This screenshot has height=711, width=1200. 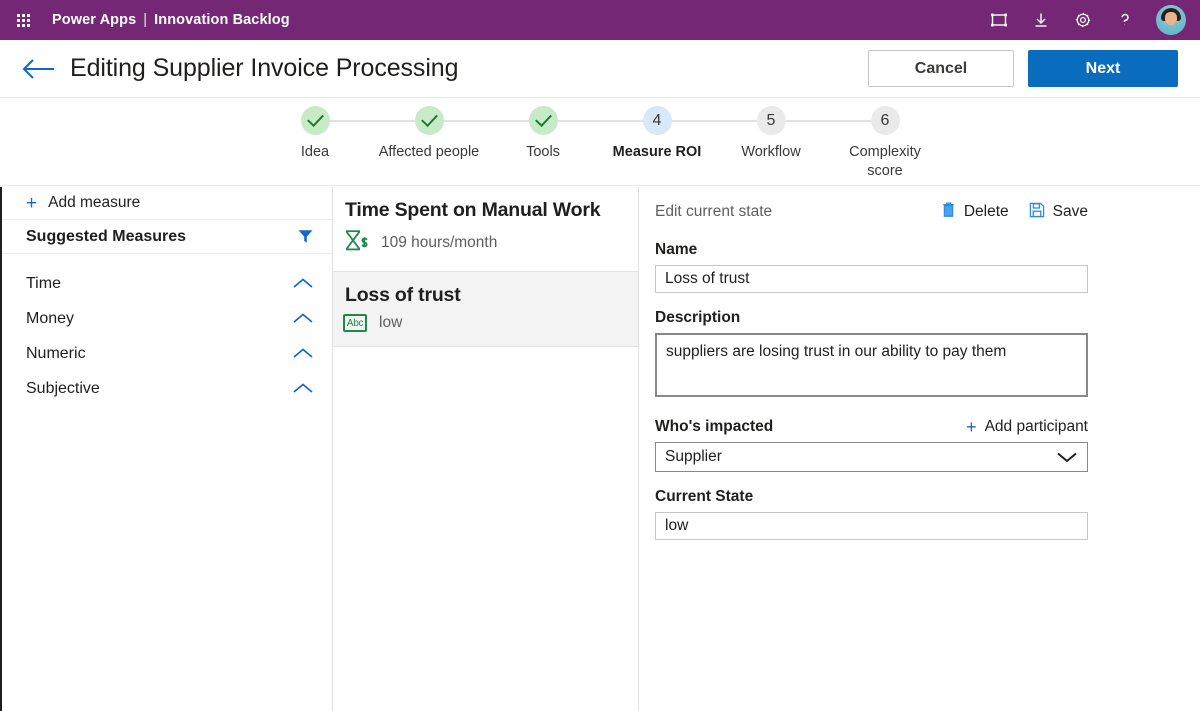 I want to click on brand-area: Power Apps | Innovation Backlog, so click(x=171, y=20).